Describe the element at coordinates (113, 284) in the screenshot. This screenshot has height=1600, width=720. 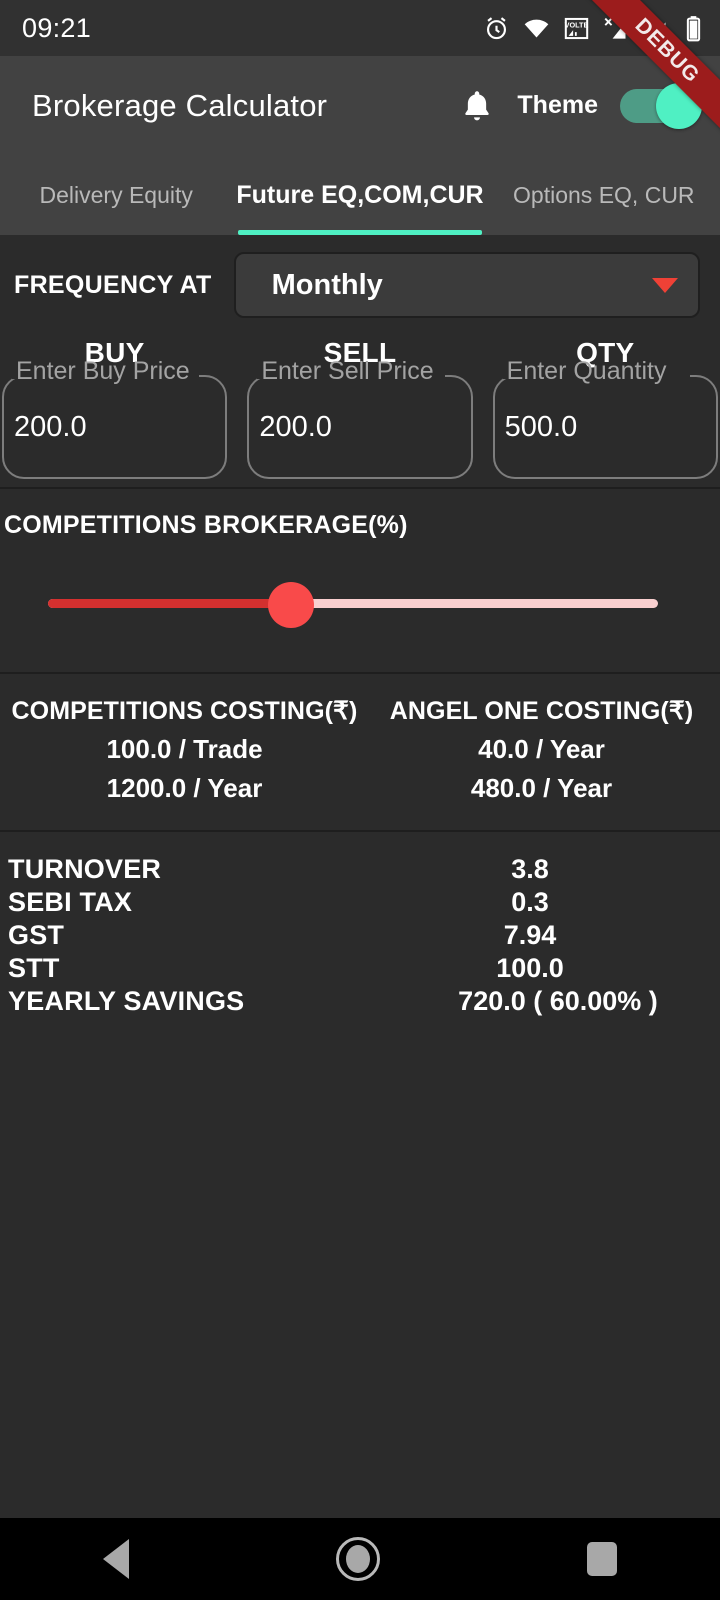
I see `frequency-label: FREQUENCY AT` at that location.